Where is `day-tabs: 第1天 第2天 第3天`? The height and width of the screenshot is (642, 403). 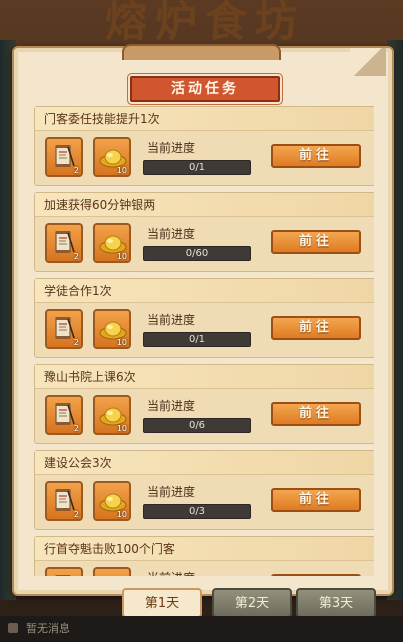
day-tabs: 第1天 第2天 第3天 is located at coordinates (201, 603).